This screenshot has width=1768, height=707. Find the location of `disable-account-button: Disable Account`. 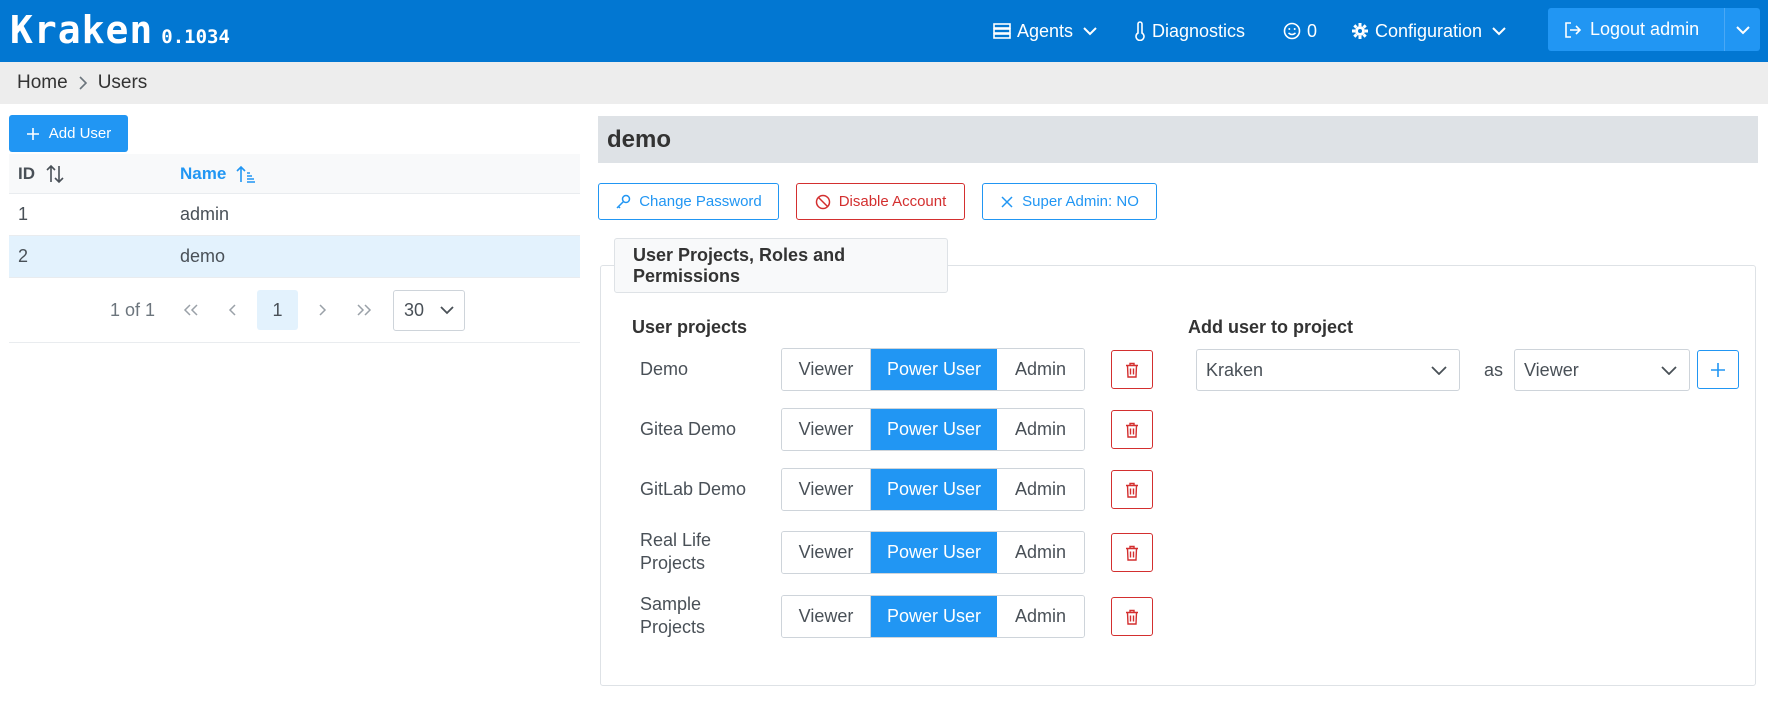

disable-account-button: Disable Account is located at coordinates (880, 201).